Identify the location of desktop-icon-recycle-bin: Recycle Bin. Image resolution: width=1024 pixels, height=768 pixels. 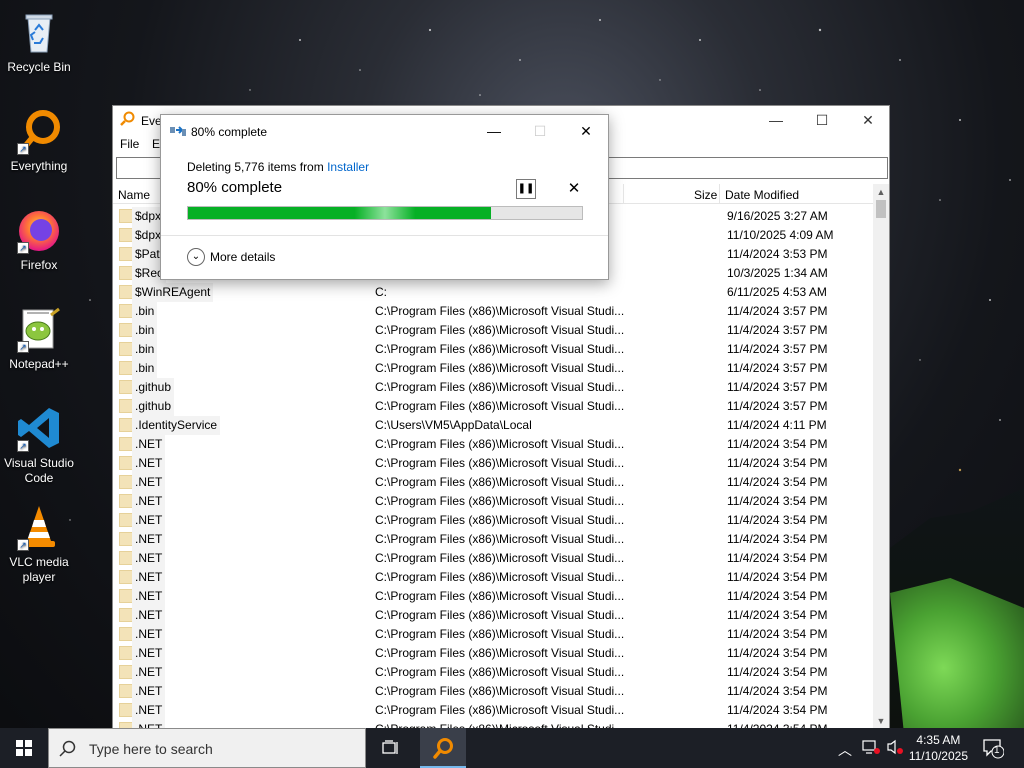
(39, 41).